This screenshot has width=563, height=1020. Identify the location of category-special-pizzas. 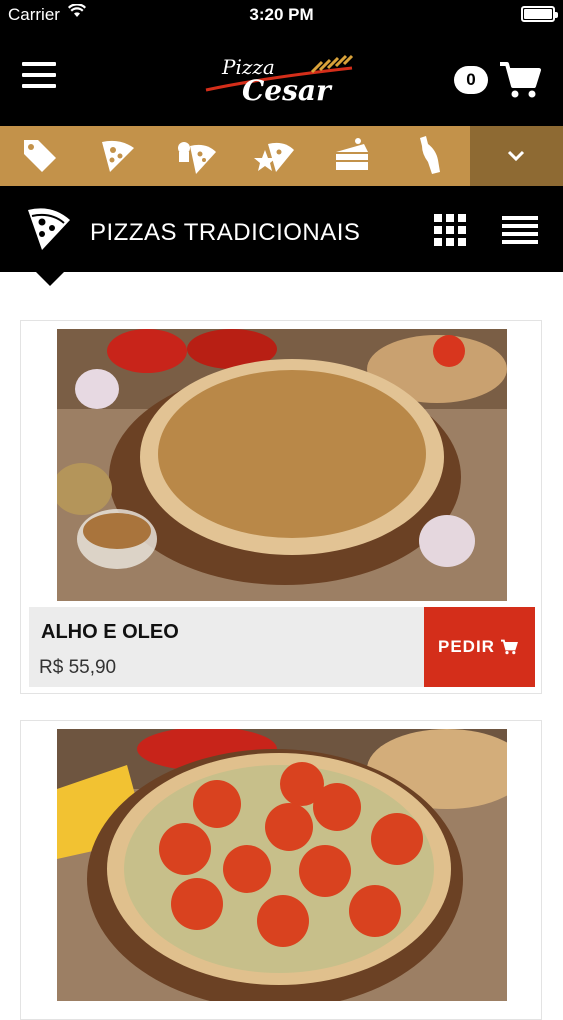
(196, 156).